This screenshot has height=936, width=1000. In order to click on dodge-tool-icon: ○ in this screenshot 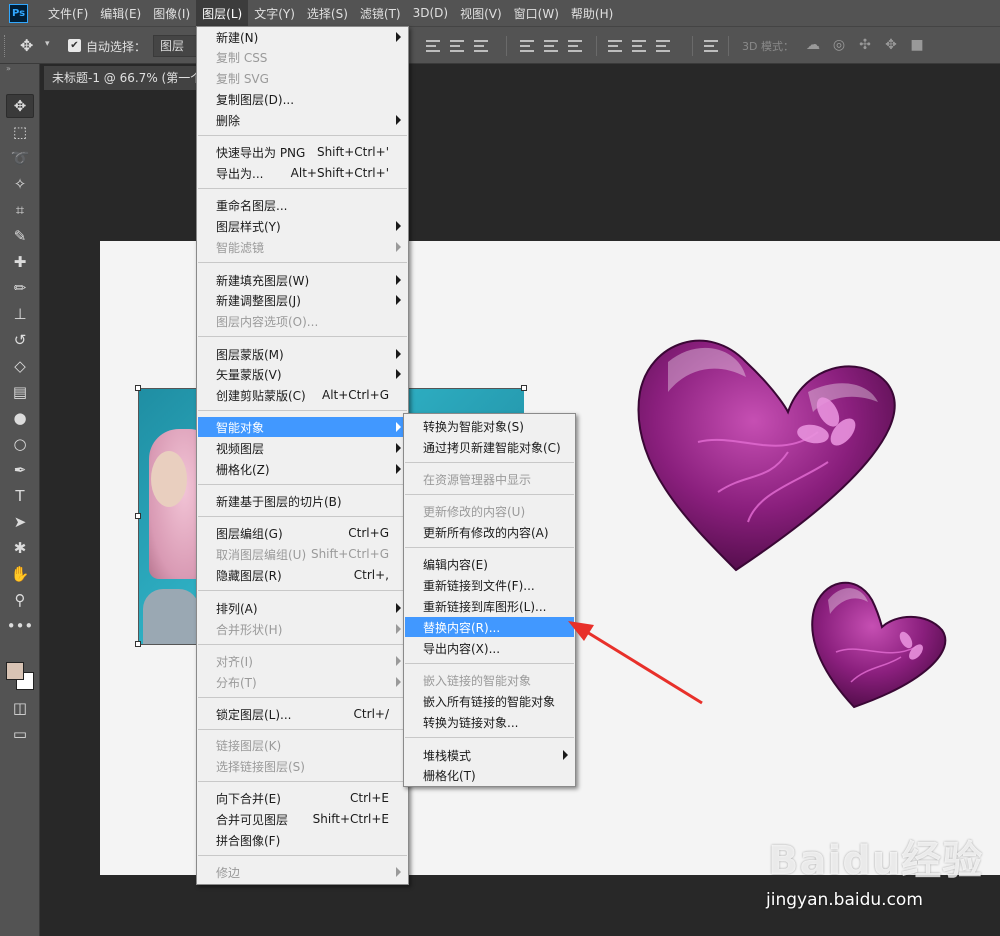, I will do `click(20, 444)`.